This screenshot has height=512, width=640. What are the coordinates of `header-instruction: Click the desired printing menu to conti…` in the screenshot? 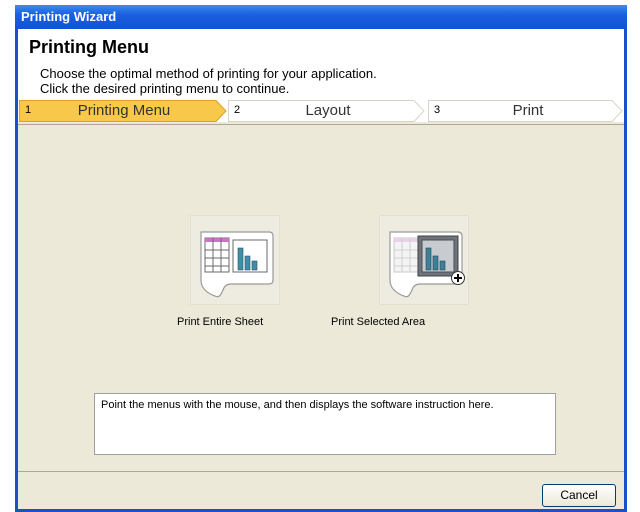 It's located at (165, 88).